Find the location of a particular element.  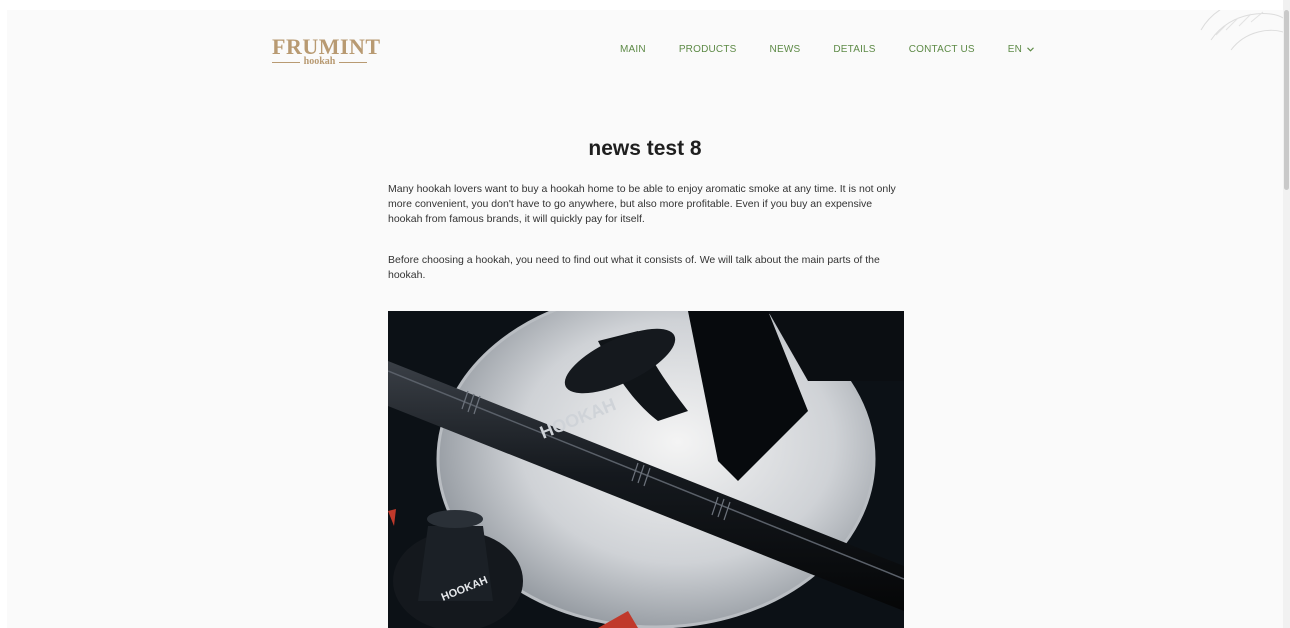

nav-item-news: NEWS is located at coordinates (785, 49).